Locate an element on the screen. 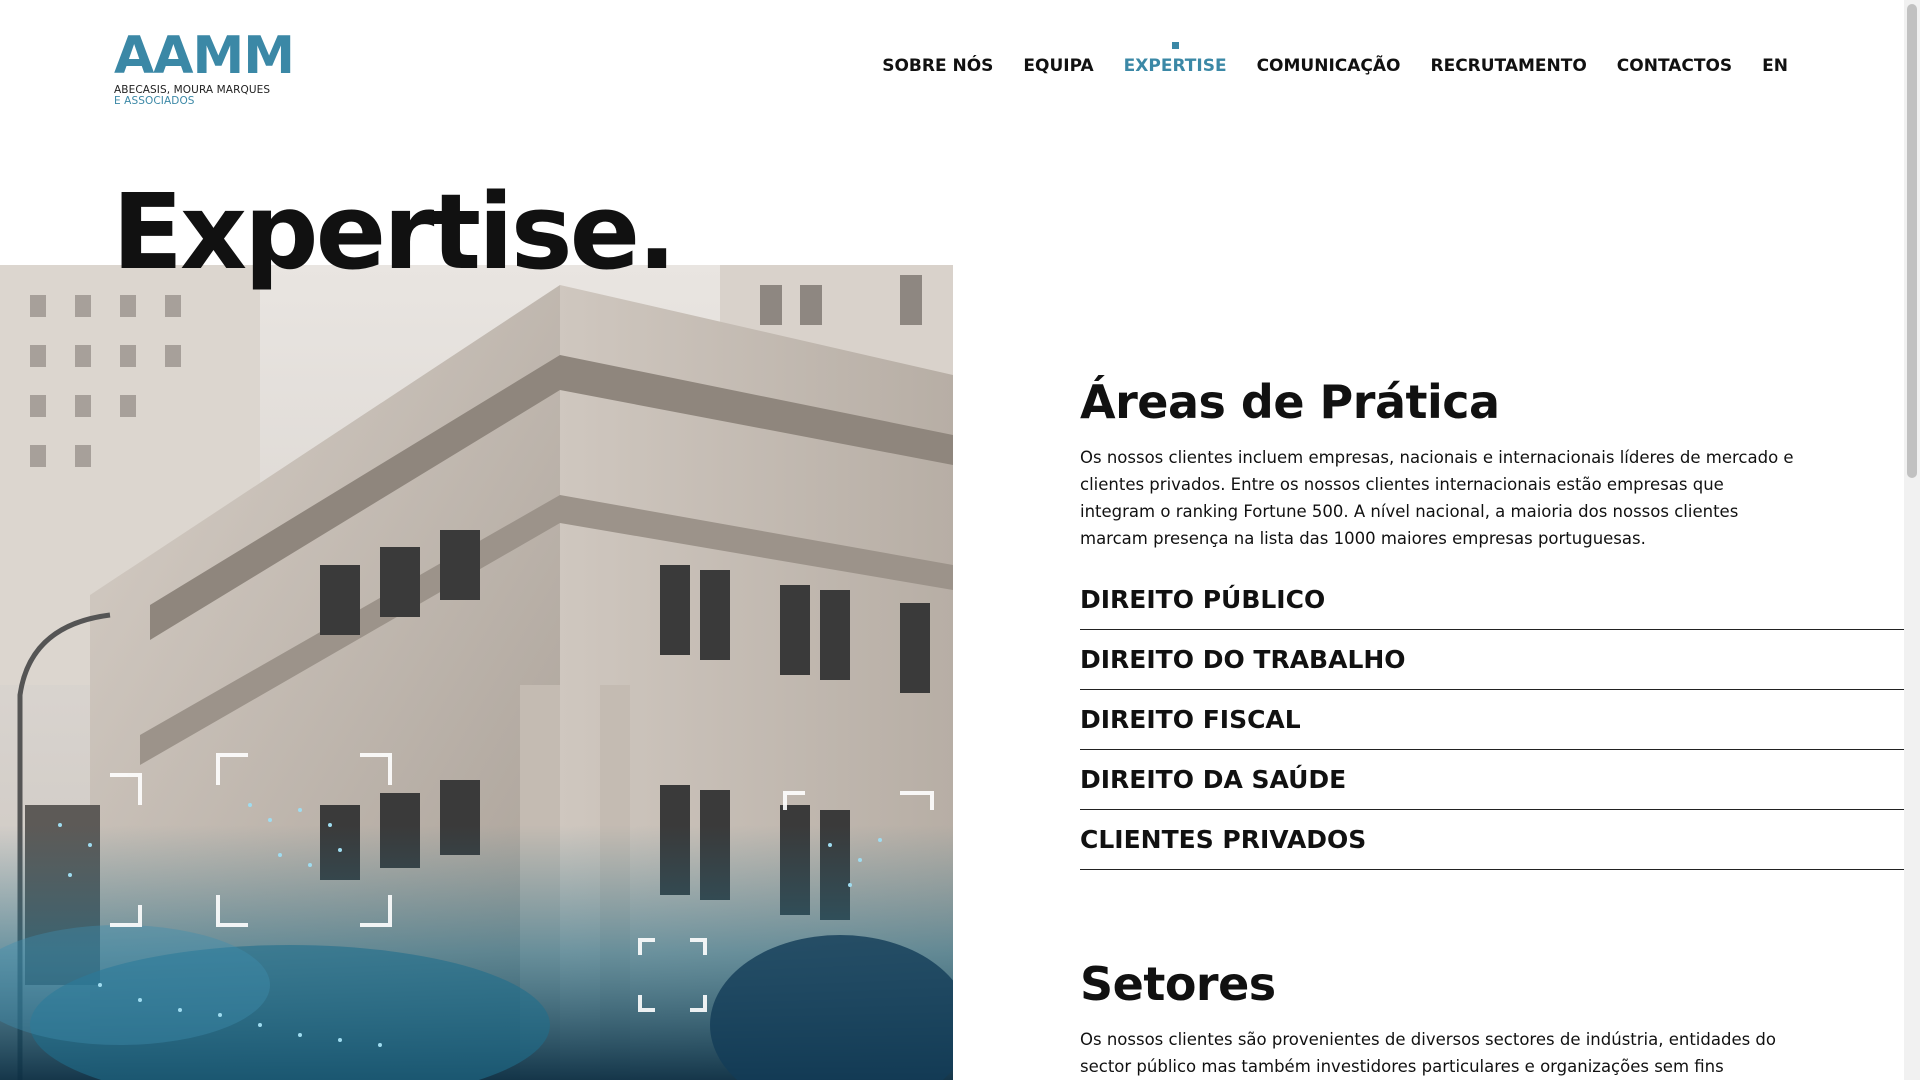 Image resolution: width=1920 pixels, height=1080 pixels. nav-item-recrutamento: RECRUTAMENTO is located at coordinates (1508, 66).